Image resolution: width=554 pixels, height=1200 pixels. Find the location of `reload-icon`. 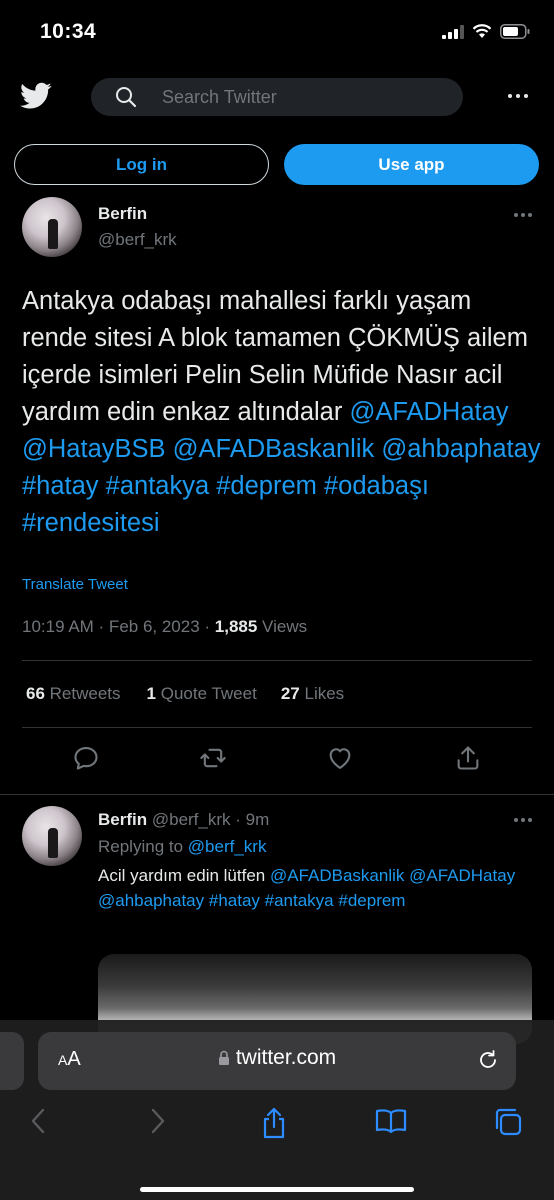

reload-icon is located at coordinates (488, 1060).